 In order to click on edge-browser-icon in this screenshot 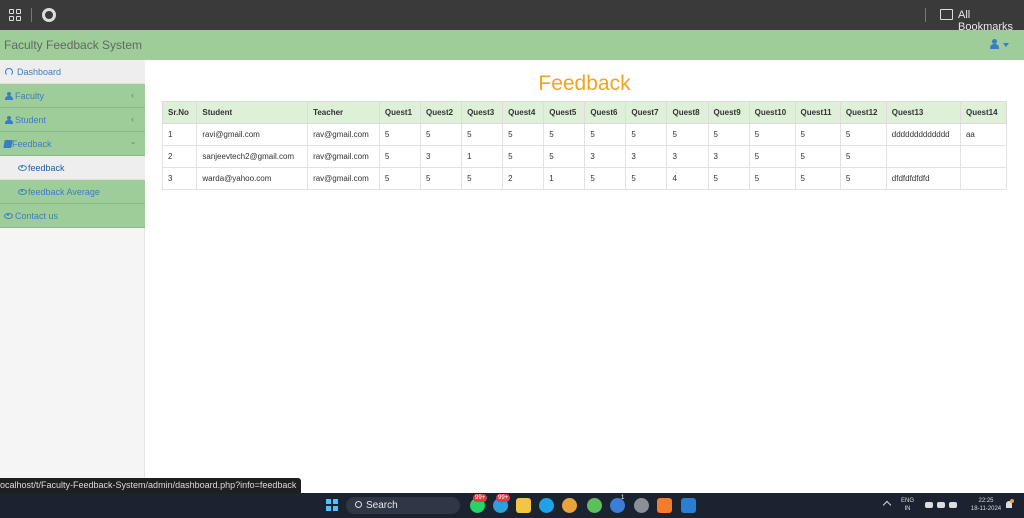, I will do `click(546, 505)`.